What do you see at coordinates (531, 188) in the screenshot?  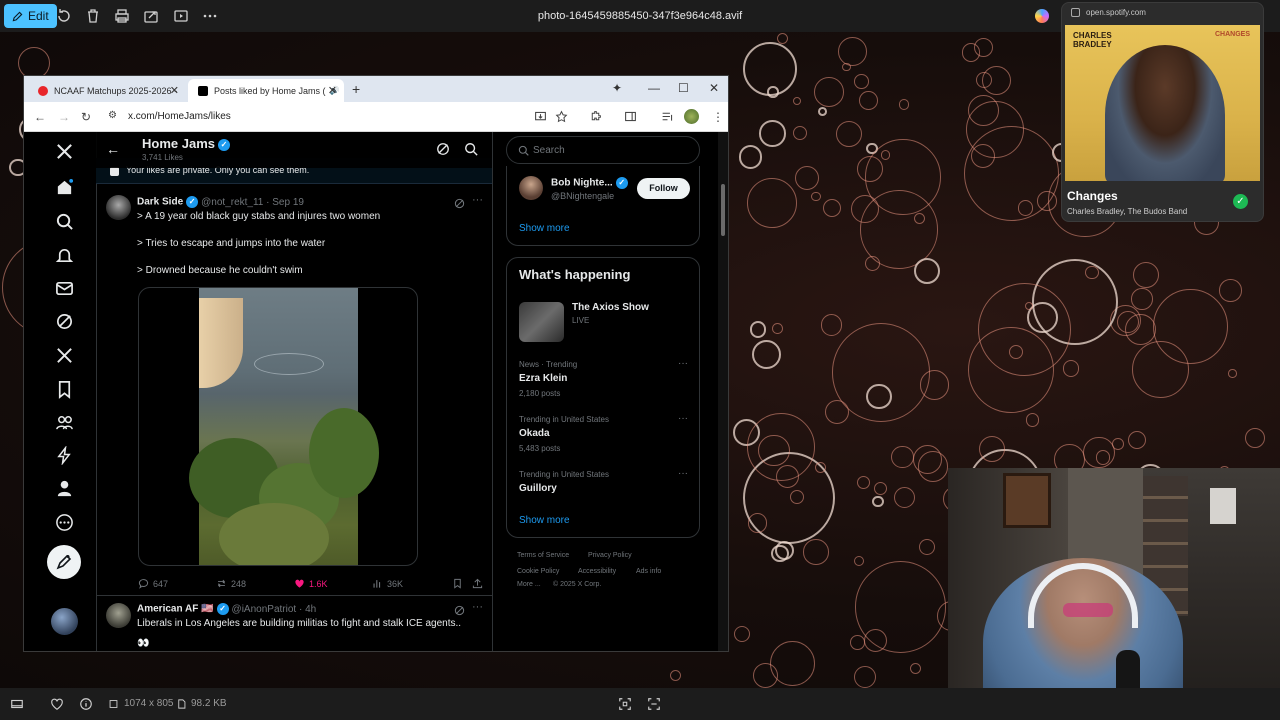 I see `follow-avatar` at bounding box center [531, 188].